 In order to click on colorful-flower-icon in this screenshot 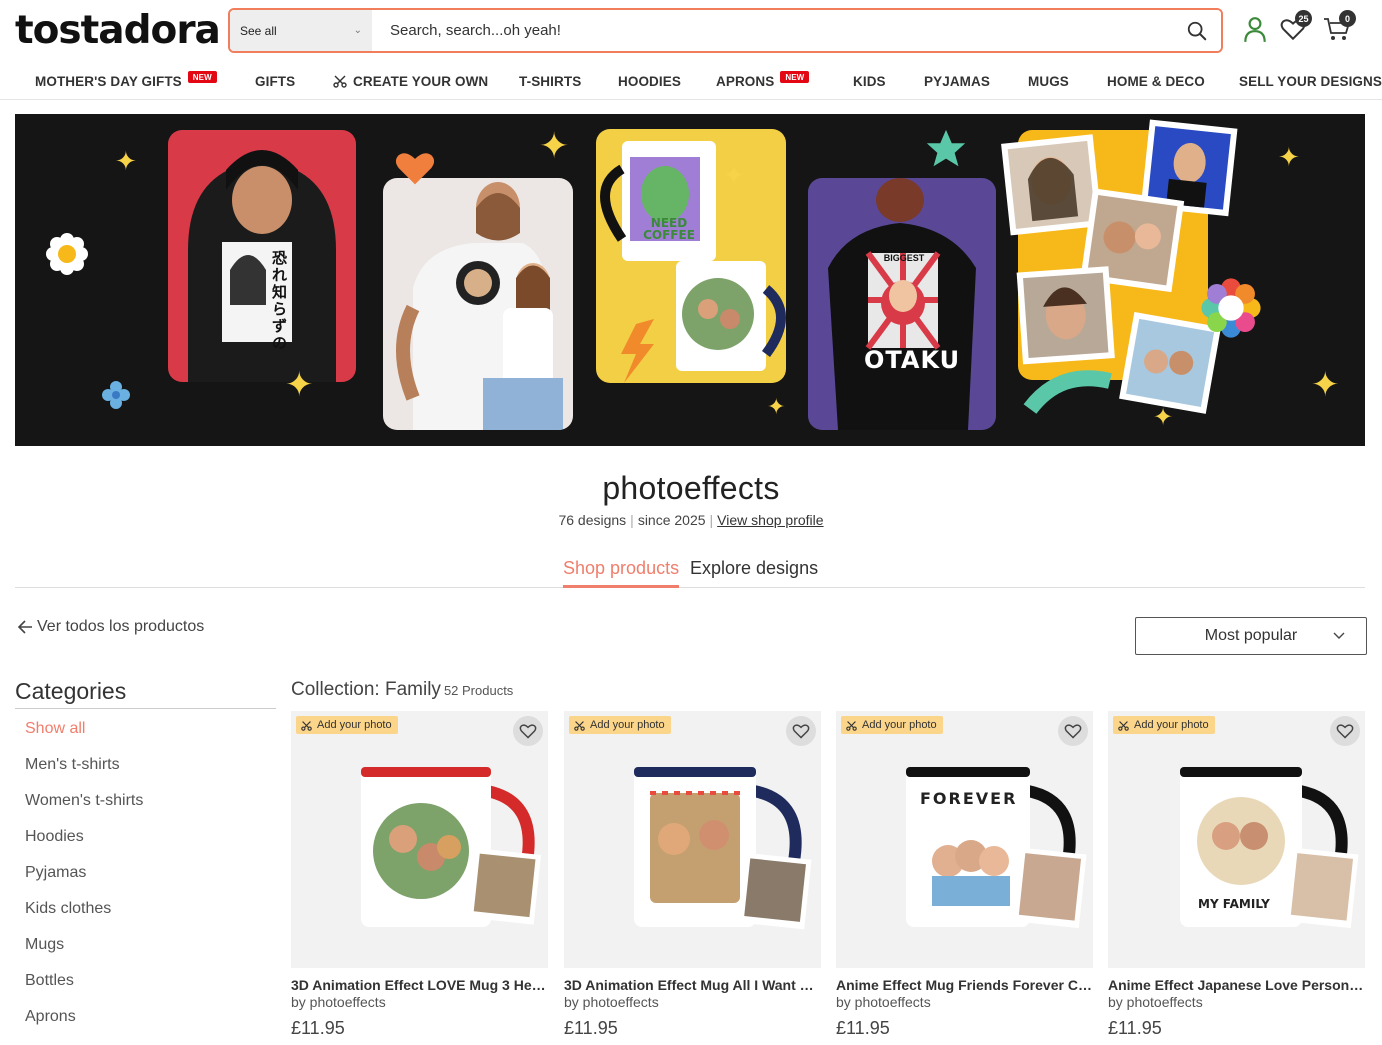, I will do `click(1231, 308)`.